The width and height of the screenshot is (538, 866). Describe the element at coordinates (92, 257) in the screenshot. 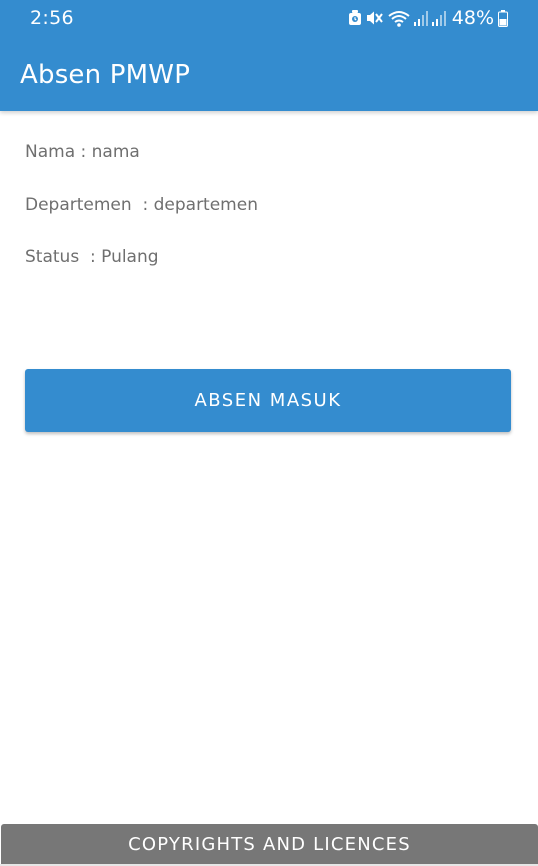

I see `status-text: Status : Pulang` at that location.